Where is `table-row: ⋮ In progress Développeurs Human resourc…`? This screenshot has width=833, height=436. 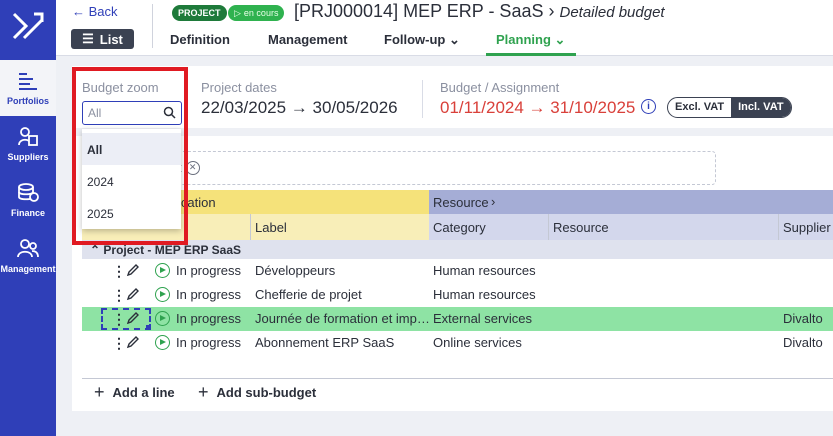
table-row: ⋮ In progress Développeurs Human resourc… is located at coordinates (457, 271).